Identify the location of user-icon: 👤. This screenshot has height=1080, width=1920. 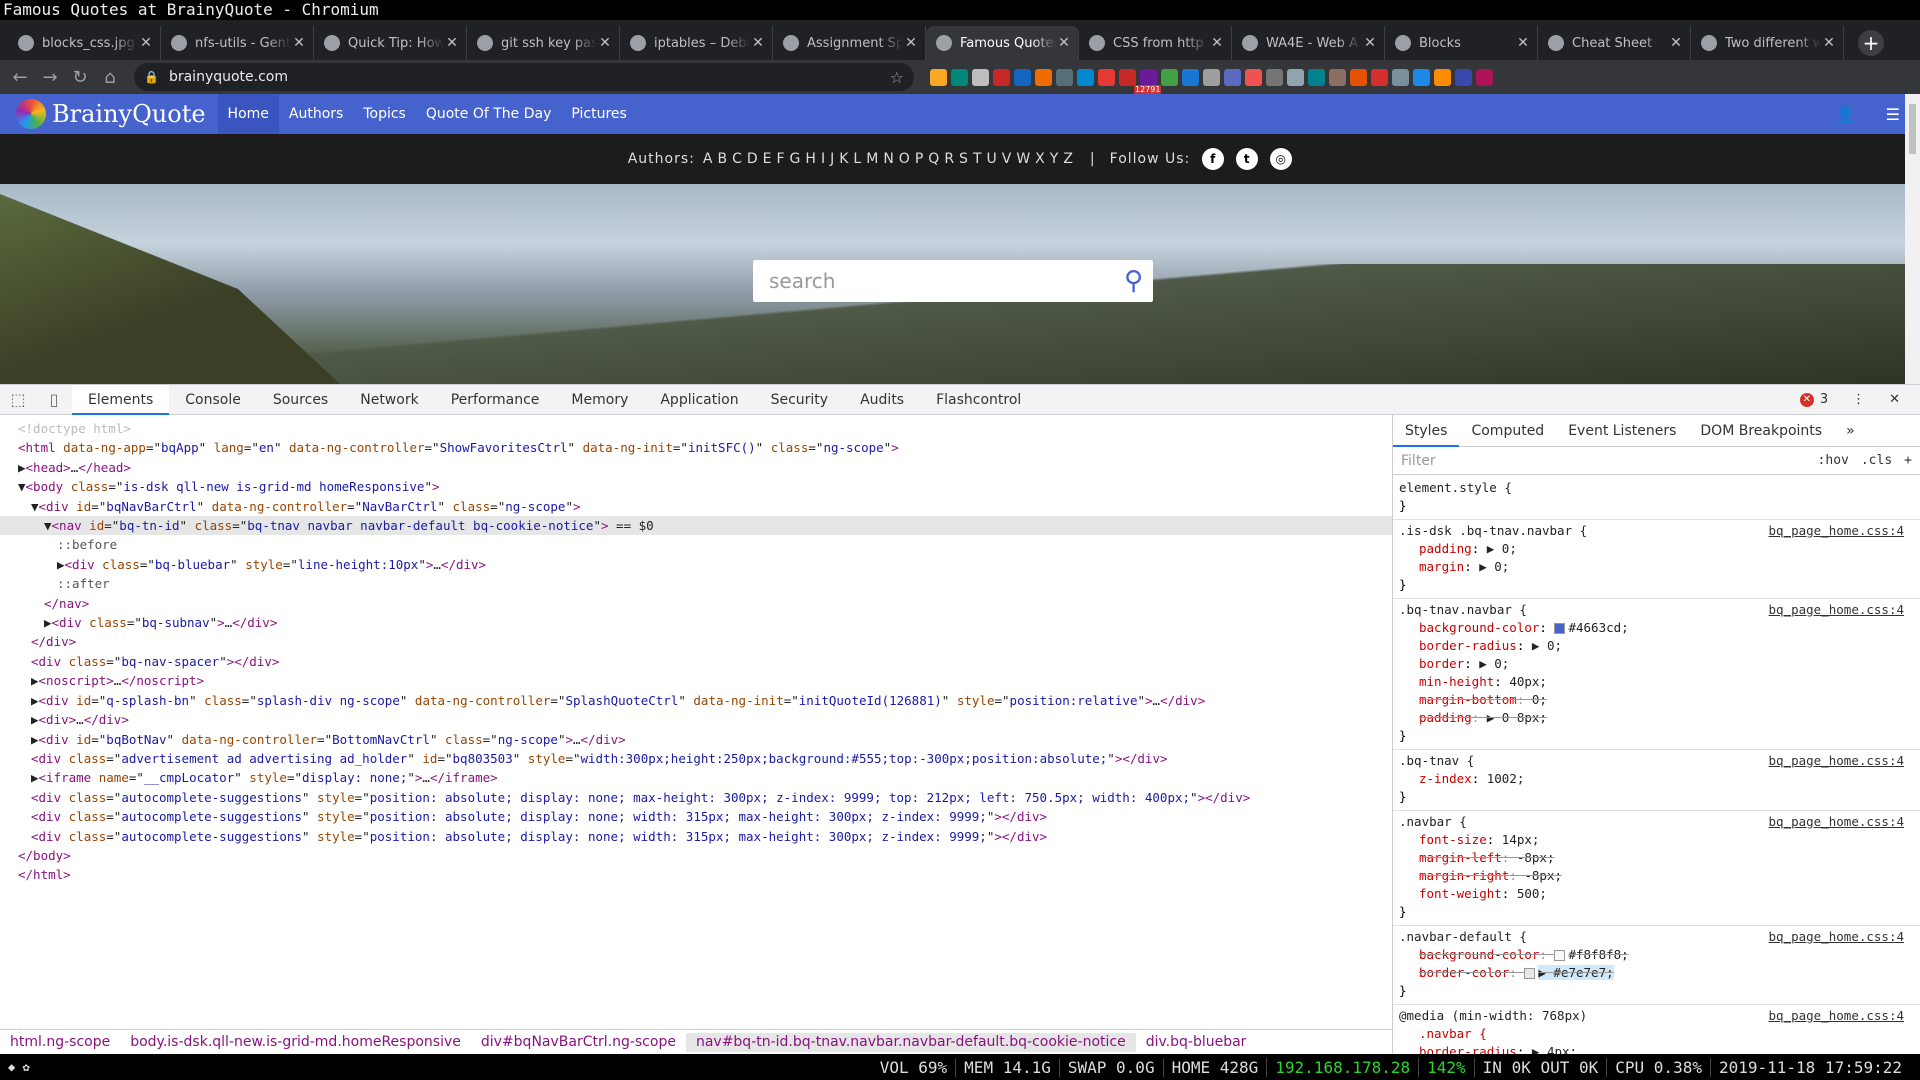
(1846, 114).